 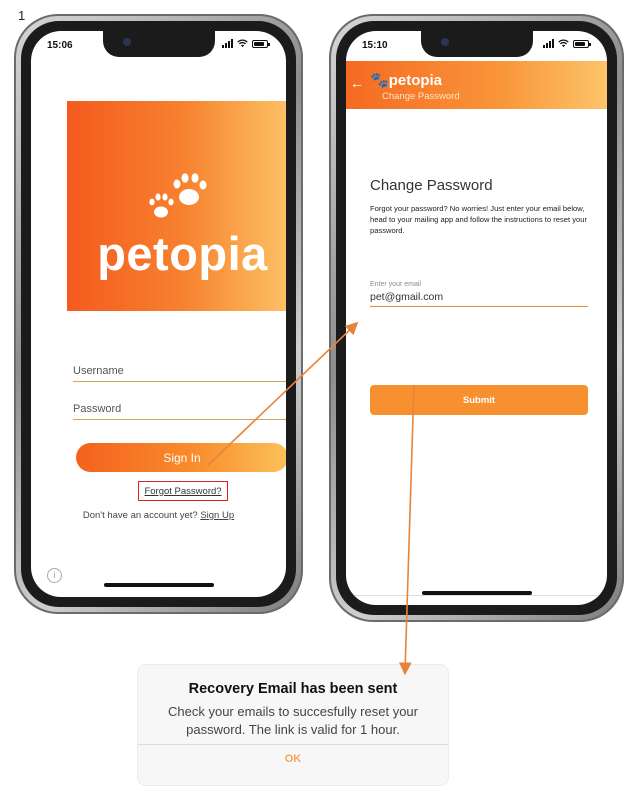 I want to click on password-field: Password, so click(x=97, y=409).